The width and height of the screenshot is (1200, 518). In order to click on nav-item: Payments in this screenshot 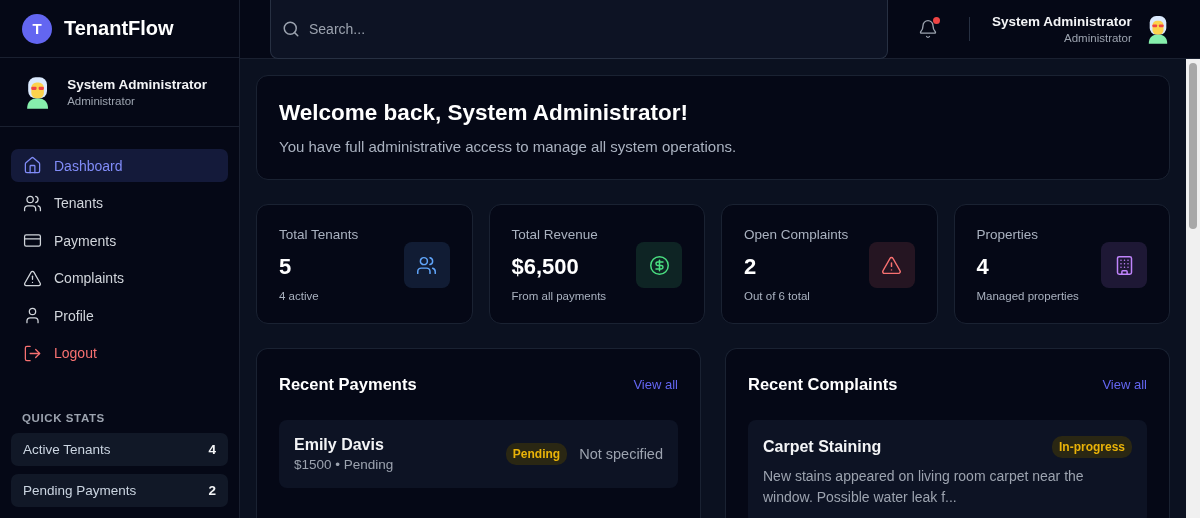, I will do `click(119, 240)`.